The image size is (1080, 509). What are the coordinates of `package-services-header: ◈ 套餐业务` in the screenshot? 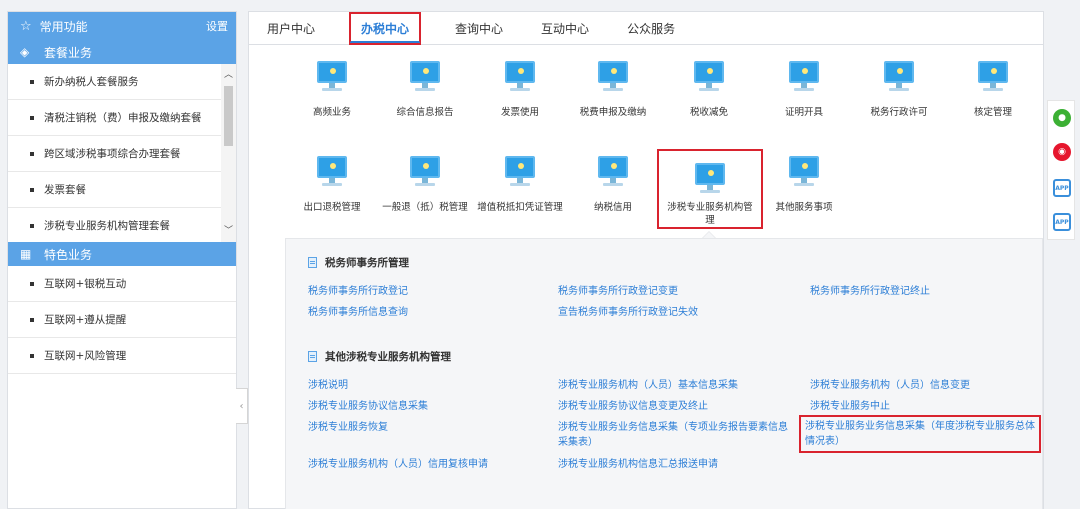 It's located at (122, 52).